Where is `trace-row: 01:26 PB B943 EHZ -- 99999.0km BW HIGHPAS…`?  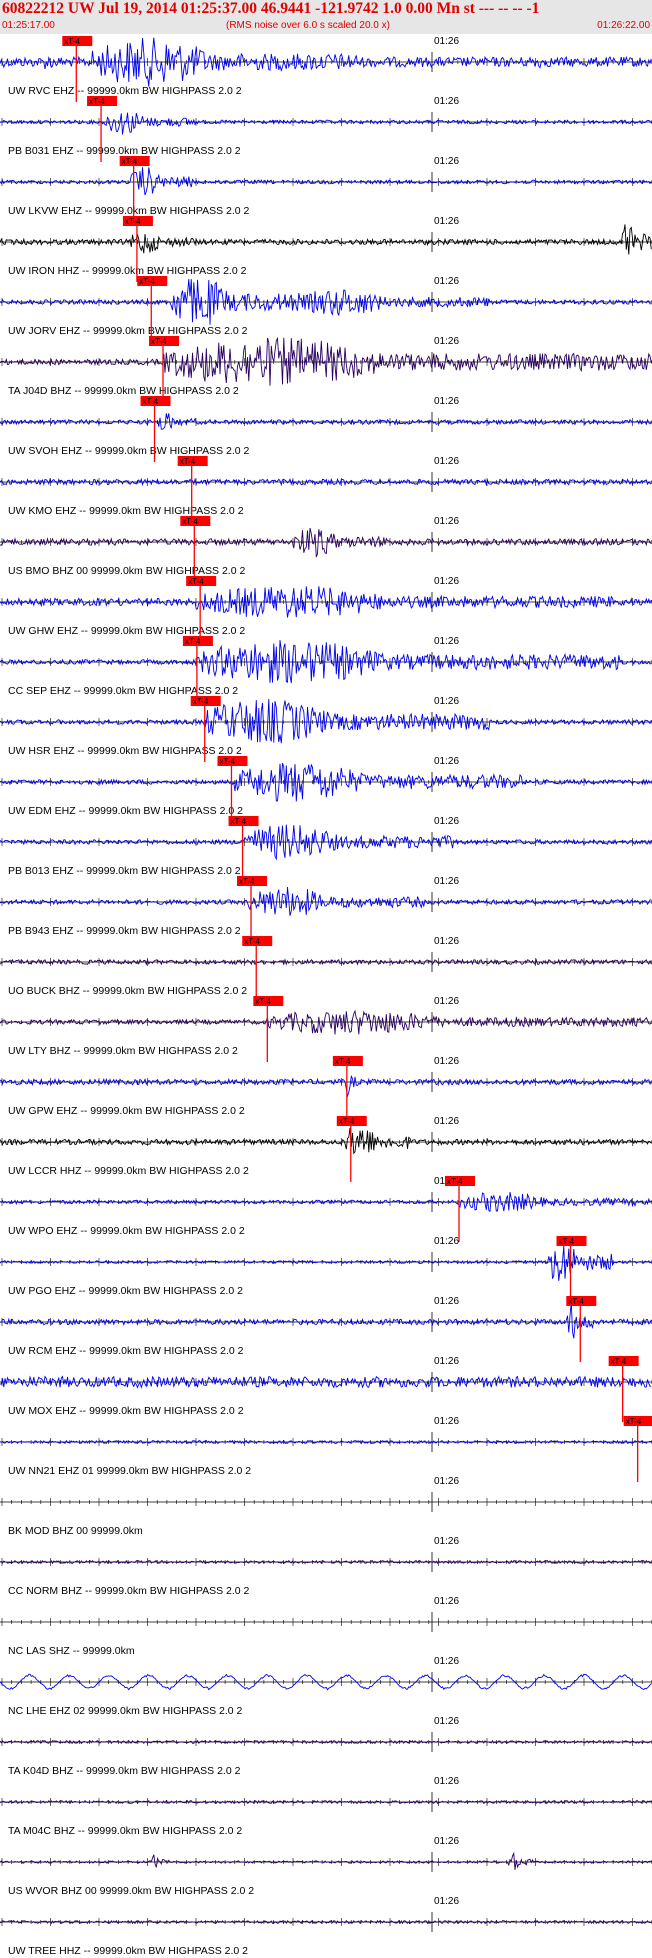
trace-row: 01:26 PB B943 EHZ -- 99999.0km BW HIGHPAS… is located at coordinates (326, 909).